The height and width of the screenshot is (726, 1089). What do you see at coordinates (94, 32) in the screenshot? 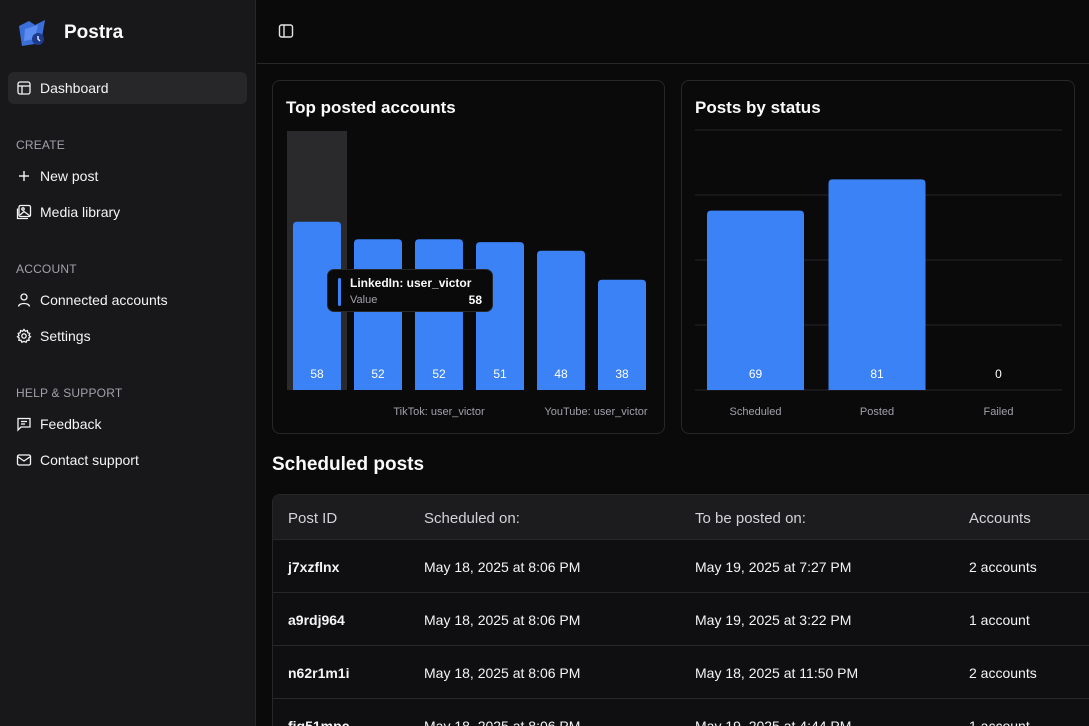
I see `app-name: Postra` at bounding box center [94, 32].